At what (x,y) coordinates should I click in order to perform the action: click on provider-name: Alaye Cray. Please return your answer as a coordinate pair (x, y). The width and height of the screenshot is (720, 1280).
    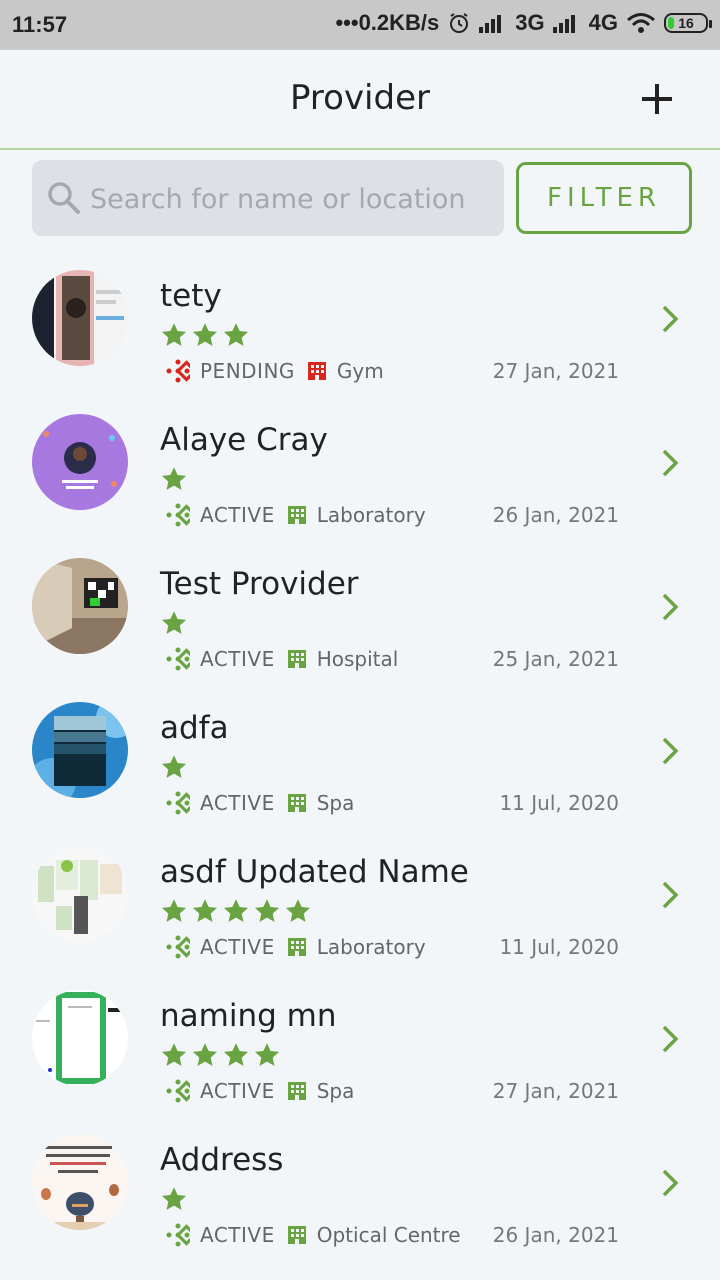
    Looking at the image, I should click on (244, 440).